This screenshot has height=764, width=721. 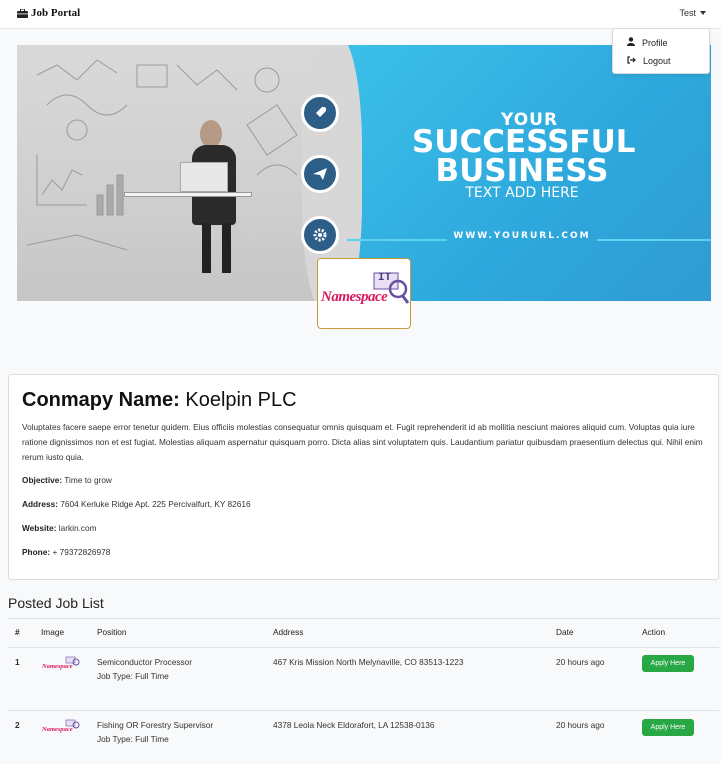 I want to click on row-number: 1, so click(x=17, y=662).